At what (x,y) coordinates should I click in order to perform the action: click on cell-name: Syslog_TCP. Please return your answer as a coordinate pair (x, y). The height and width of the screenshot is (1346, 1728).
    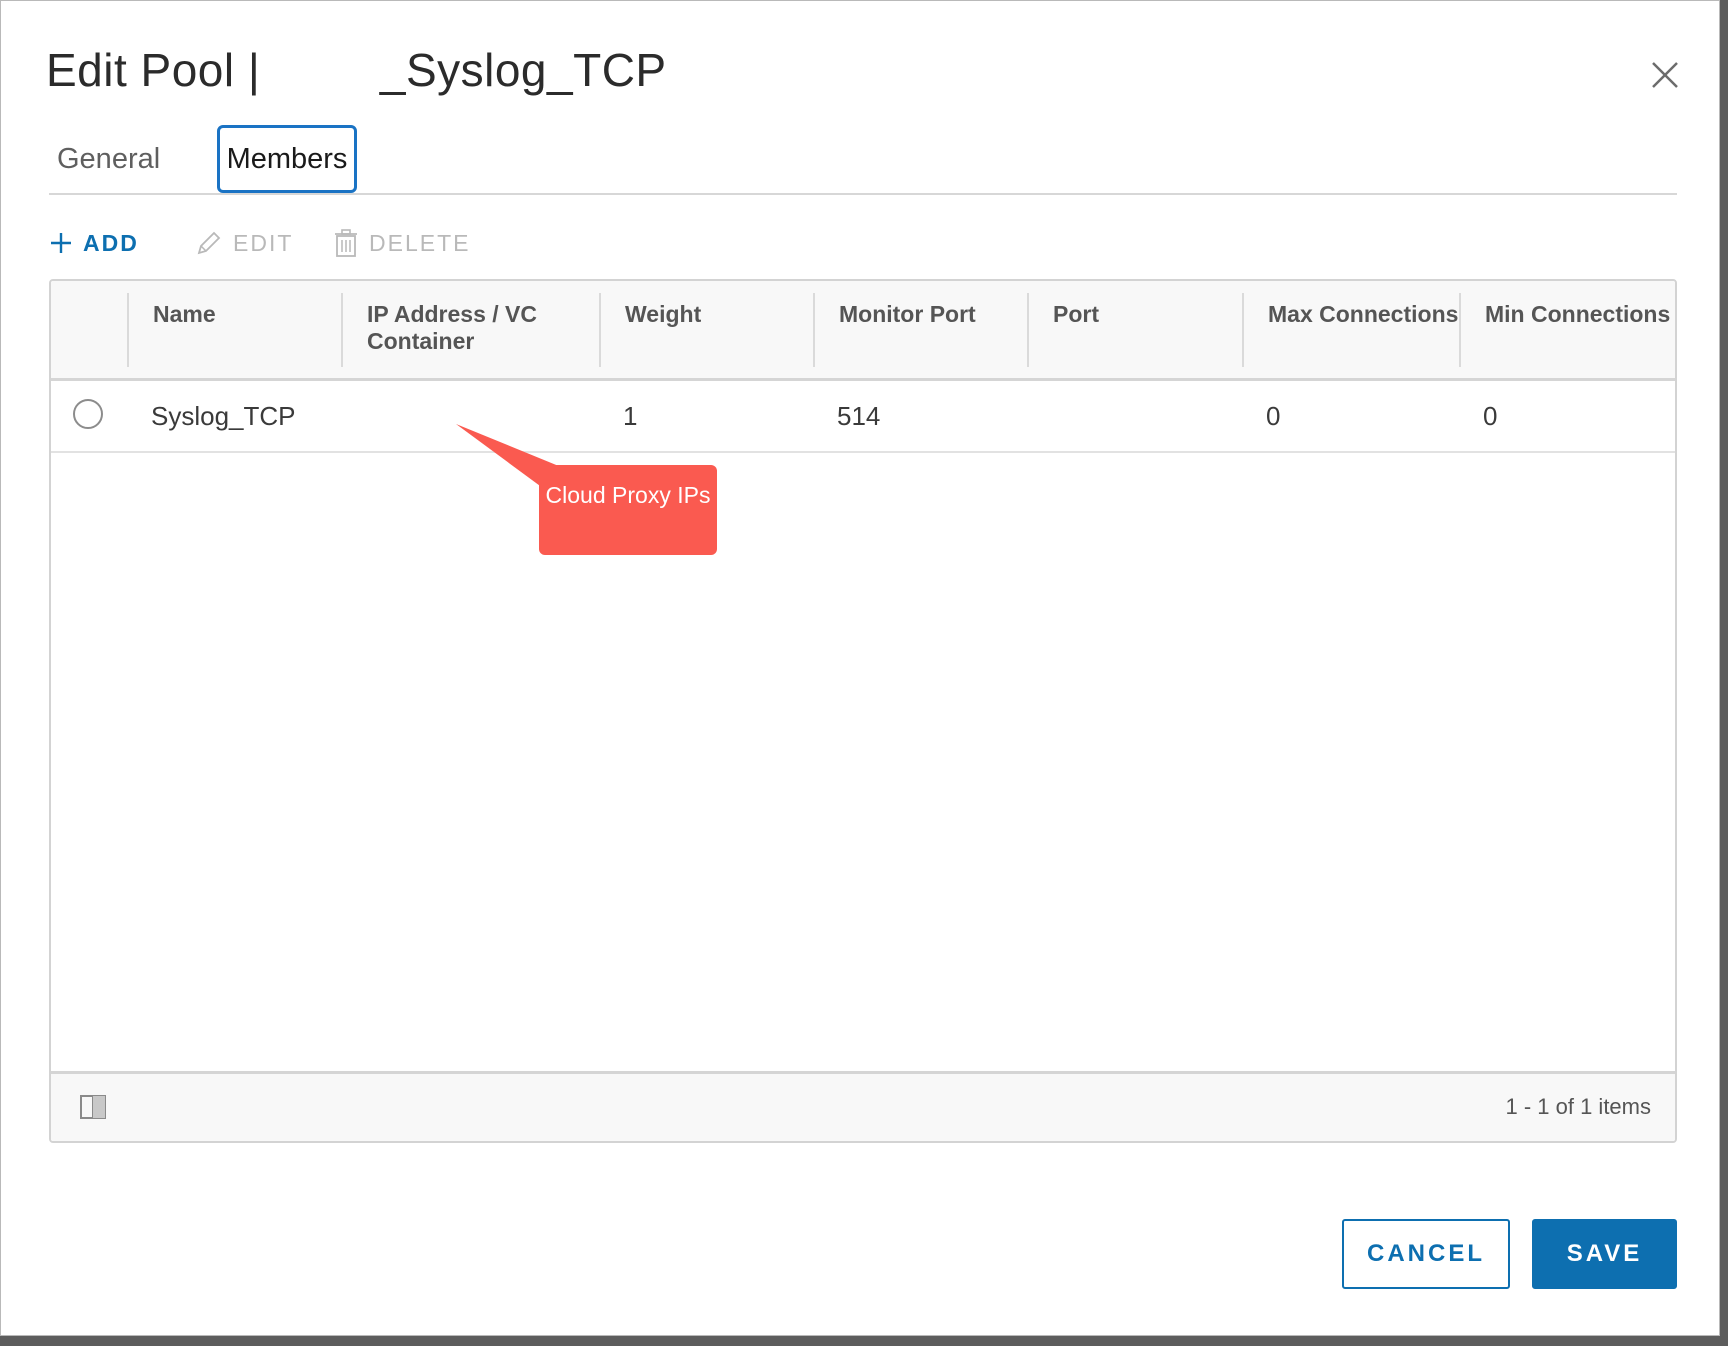
    Looking at the image, I should click on (223, 416).